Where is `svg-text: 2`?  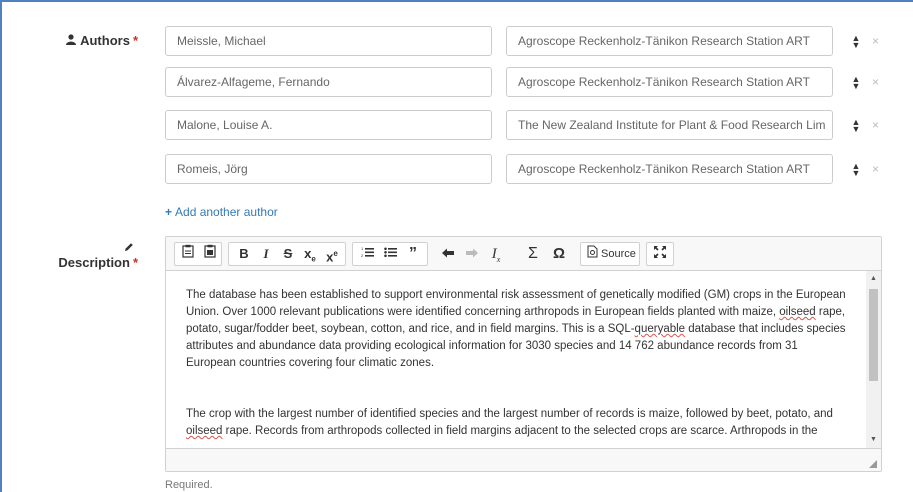
svg-text: 2 is located at coordinates (362, 255).